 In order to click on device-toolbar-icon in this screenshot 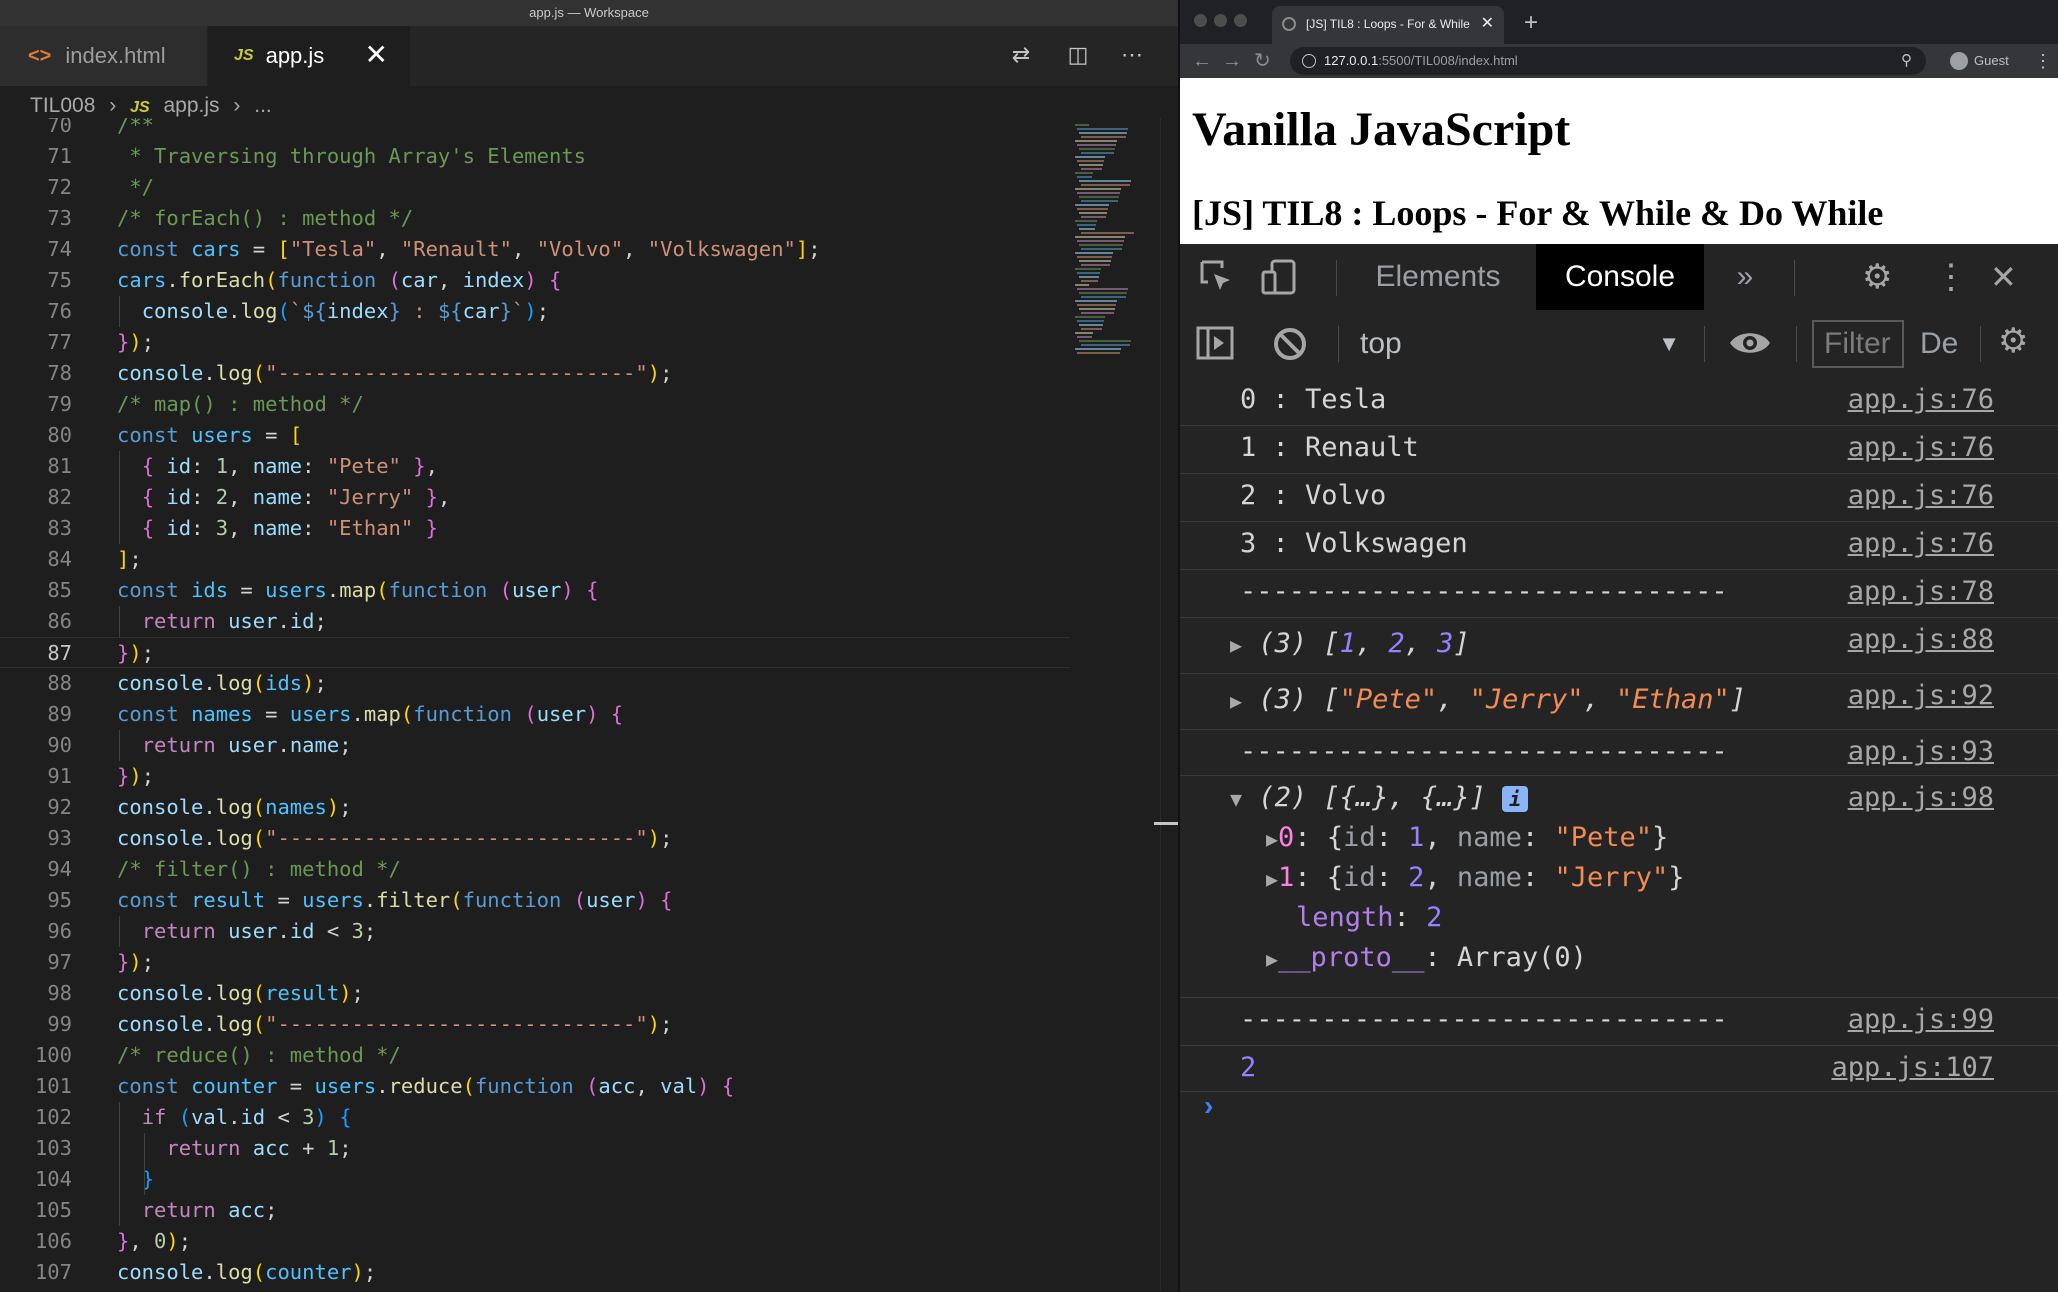, I will do `click(1279, 281)`.